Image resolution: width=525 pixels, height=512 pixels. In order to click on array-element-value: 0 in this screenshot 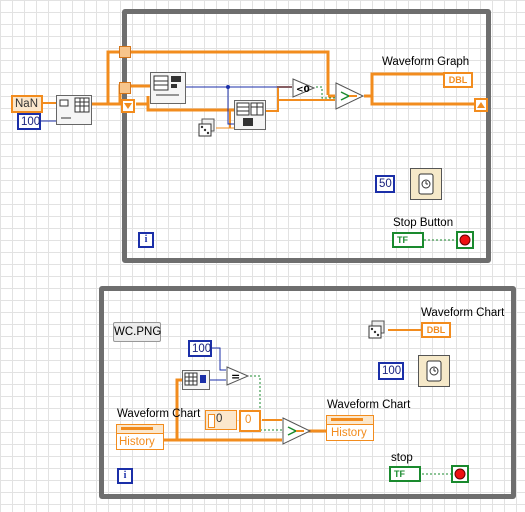, I will do `click(248, 420)`.